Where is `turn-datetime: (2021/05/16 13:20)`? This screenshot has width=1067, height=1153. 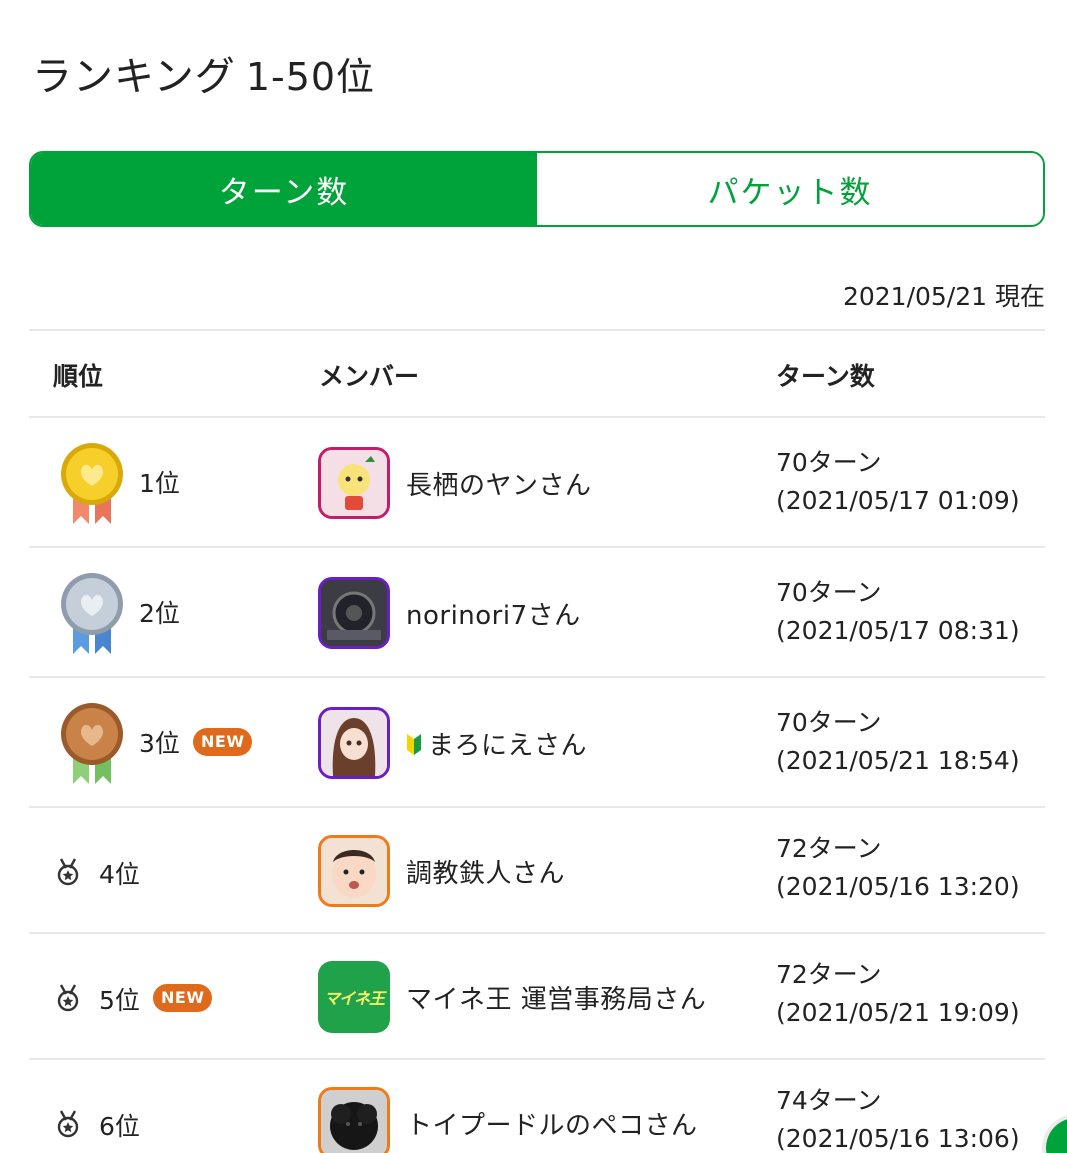
turn-datetime: (2021/05/16 13:20) is located at coordinates (898, 886).